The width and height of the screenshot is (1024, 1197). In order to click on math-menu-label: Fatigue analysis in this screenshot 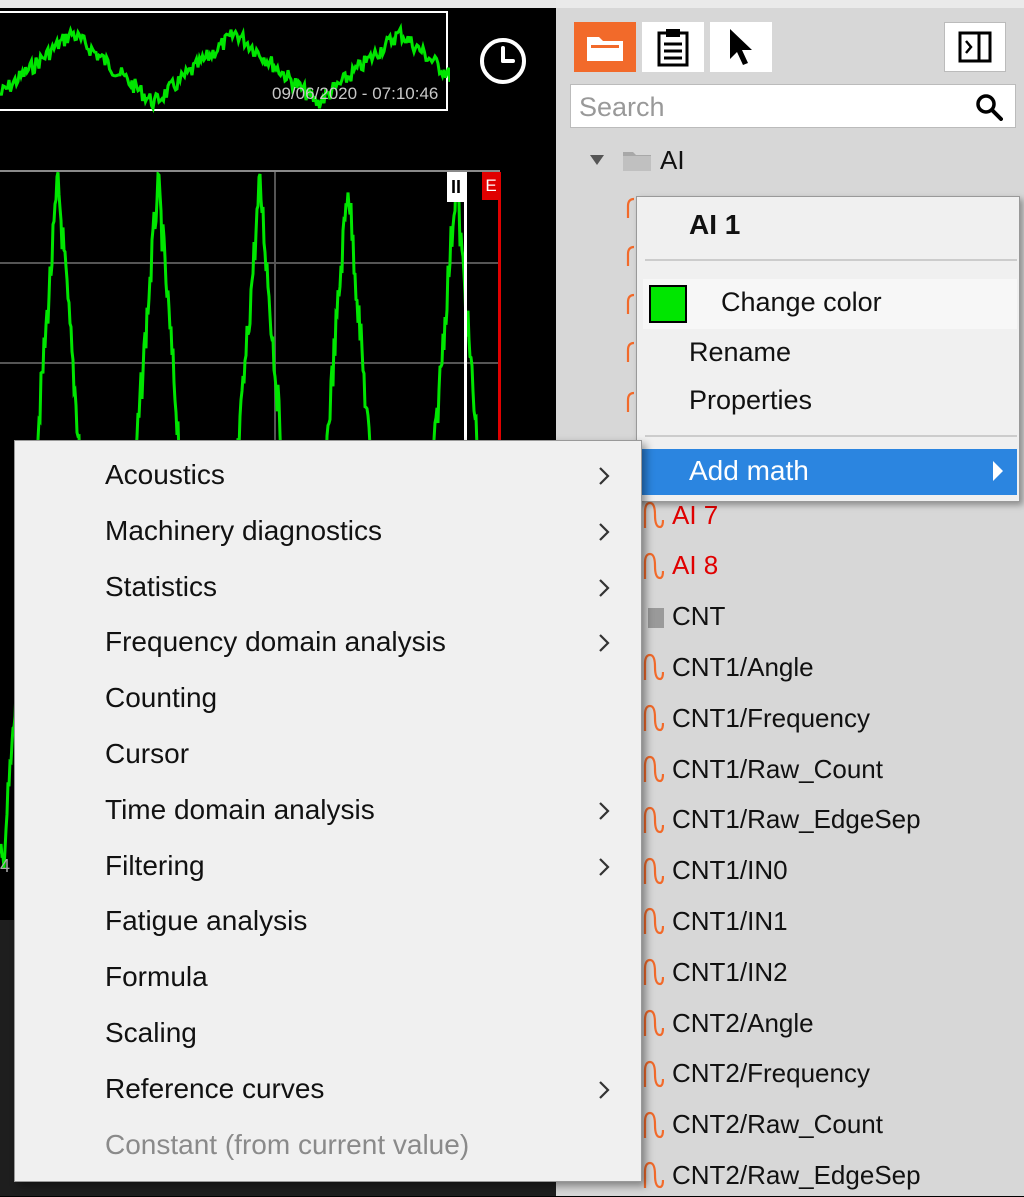, I will do `click(206, 921)`.